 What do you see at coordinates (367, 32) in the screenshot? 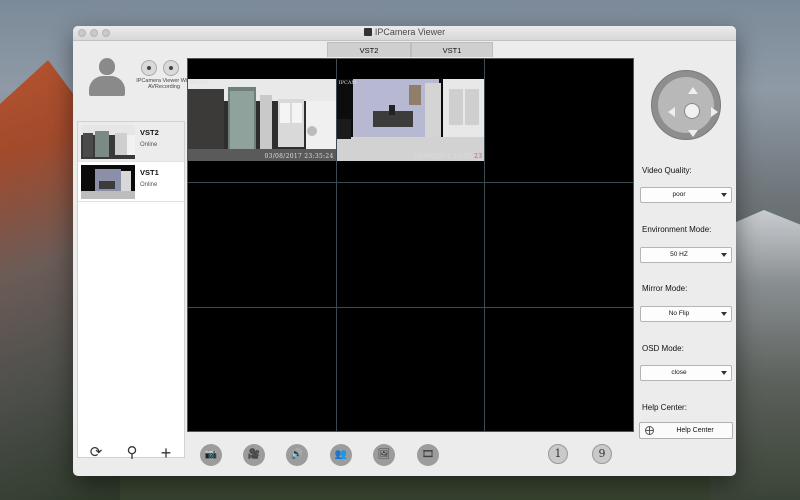
I see `app-icon` at bounding box center [367, 32].